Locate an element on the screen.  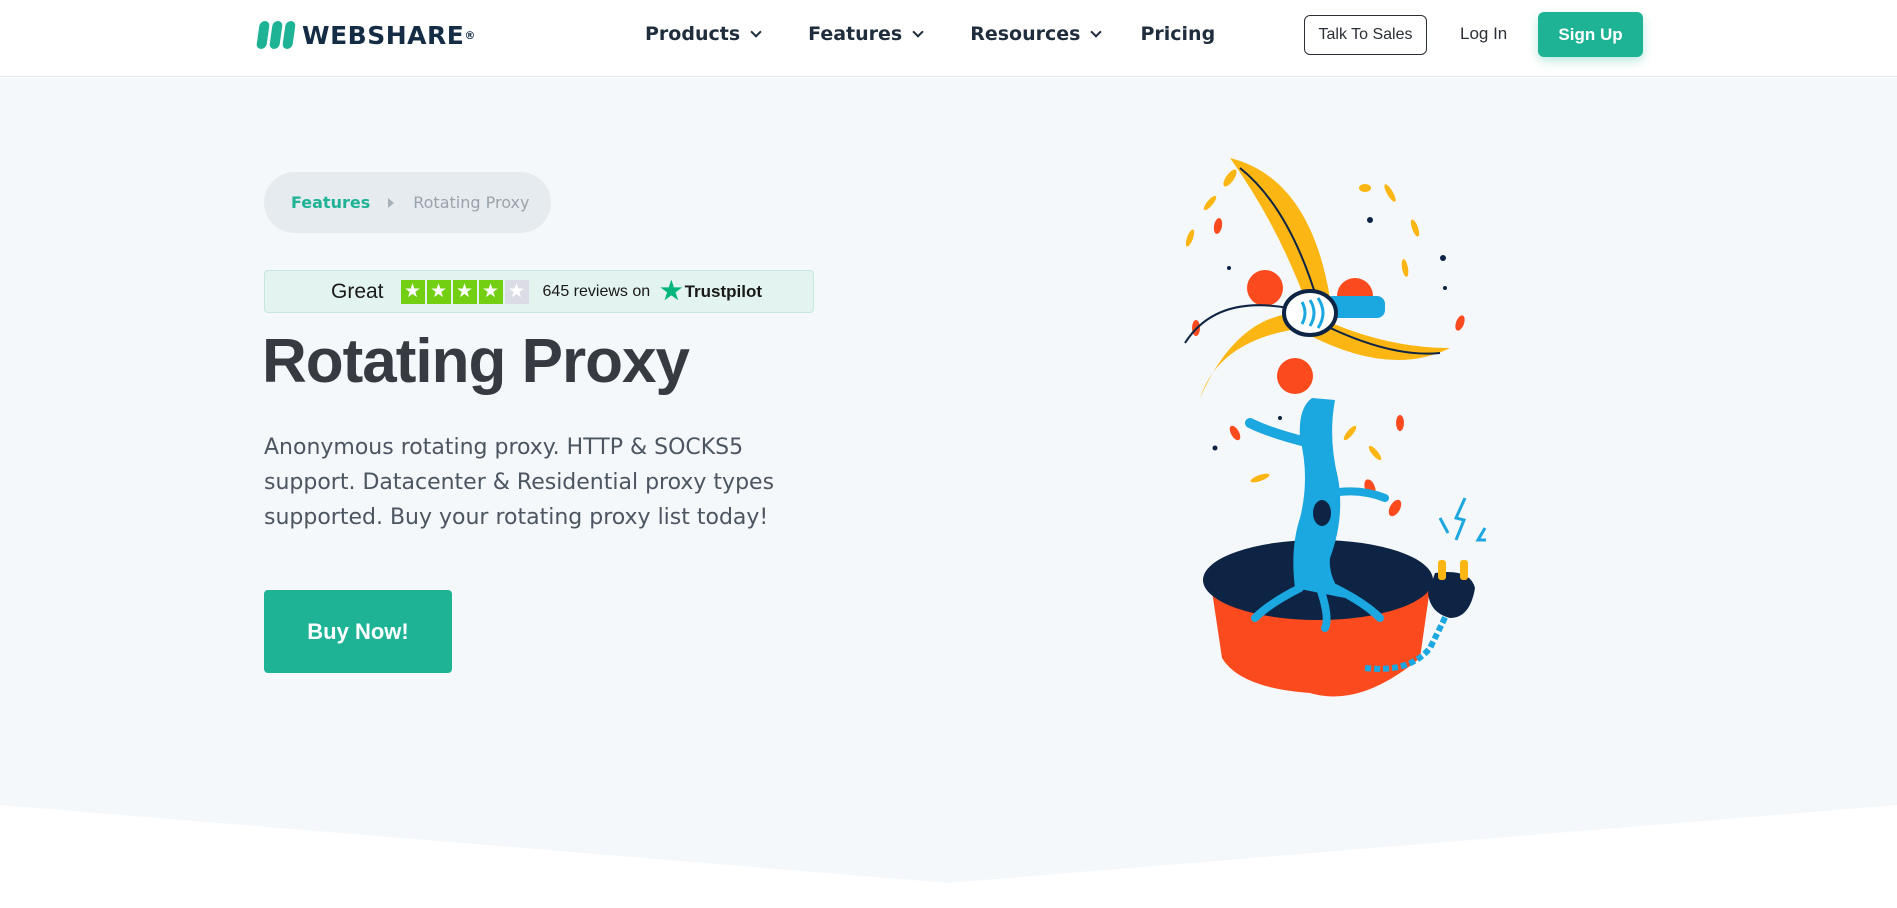
trustpilot-stars: ★ ★ ★ ★ ★ is located at coordinates (464, 291).